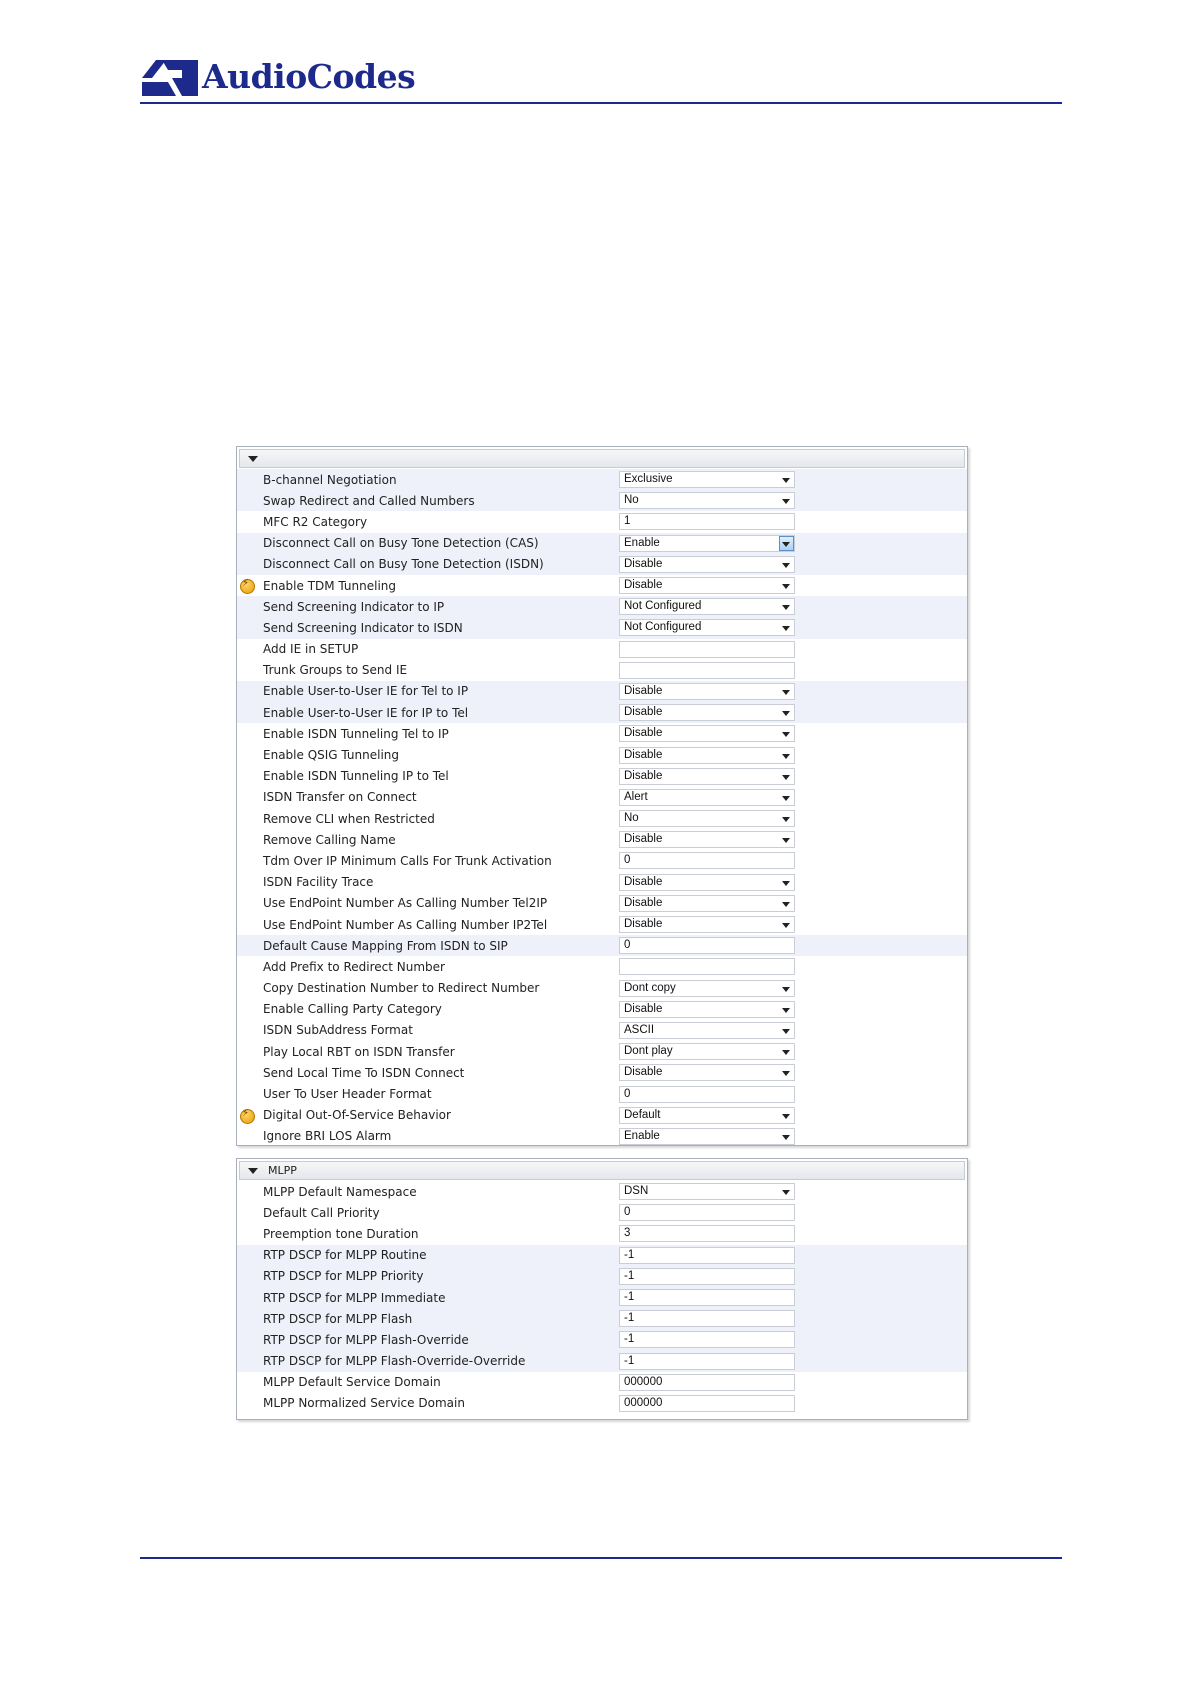 The width and height of the screenshot is (1191, 1683). I want to click on setting-select: DSN, so click(707, 1192).